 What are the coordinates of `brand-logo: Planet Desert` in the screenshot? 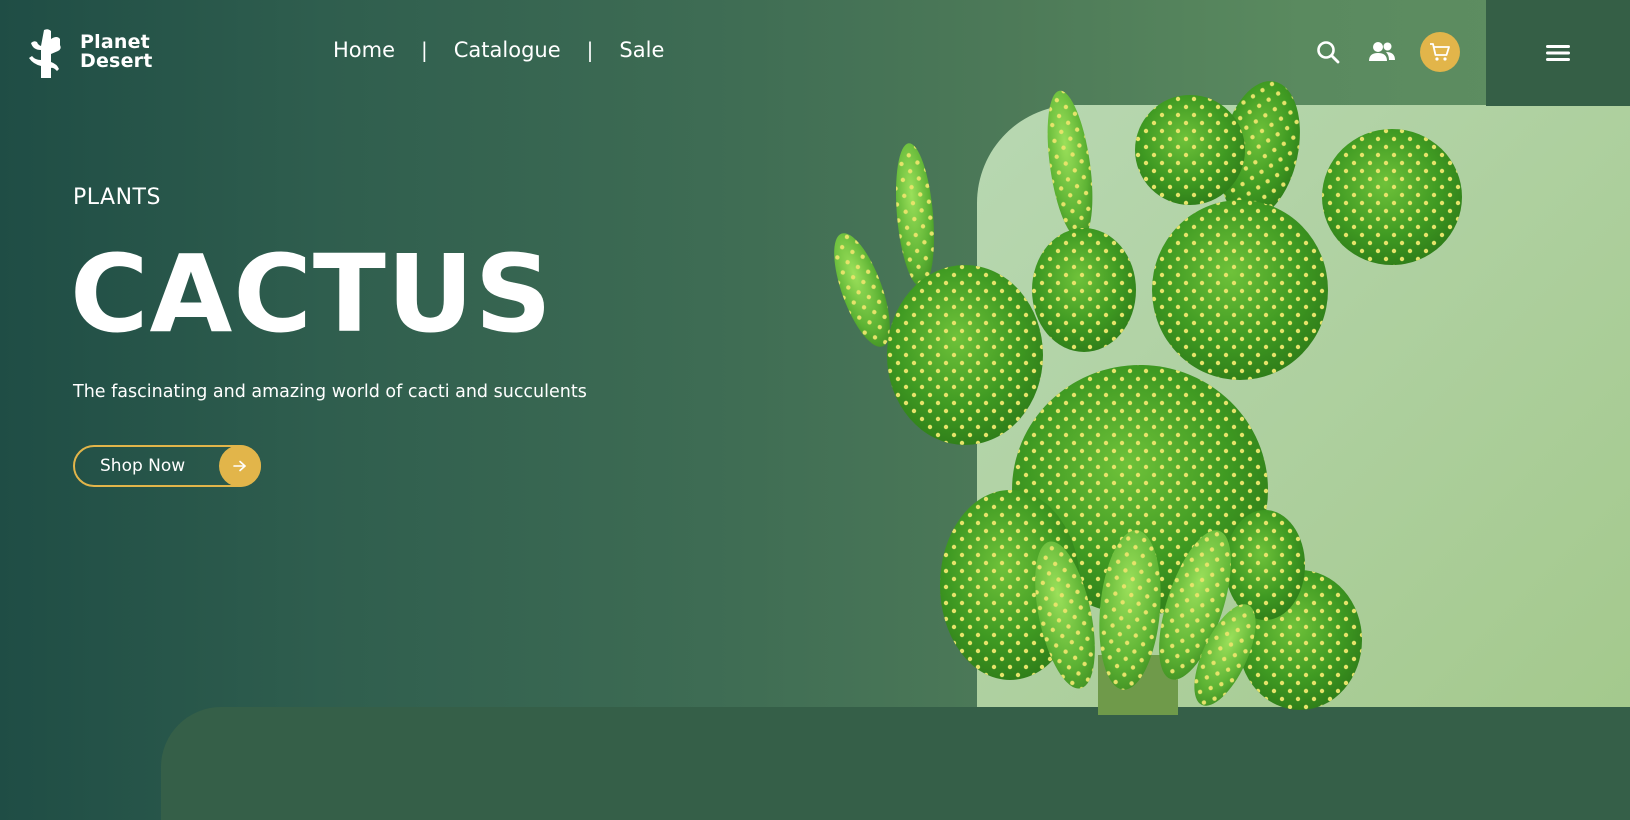 It's located at (87, 52).